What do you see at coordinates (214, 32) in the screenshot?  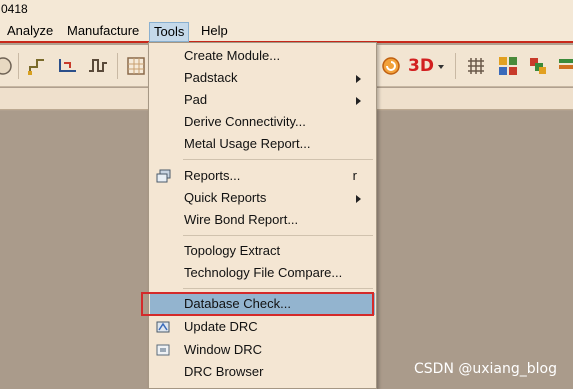 I see `menu-help: Help` at bounding box center [214, 32].